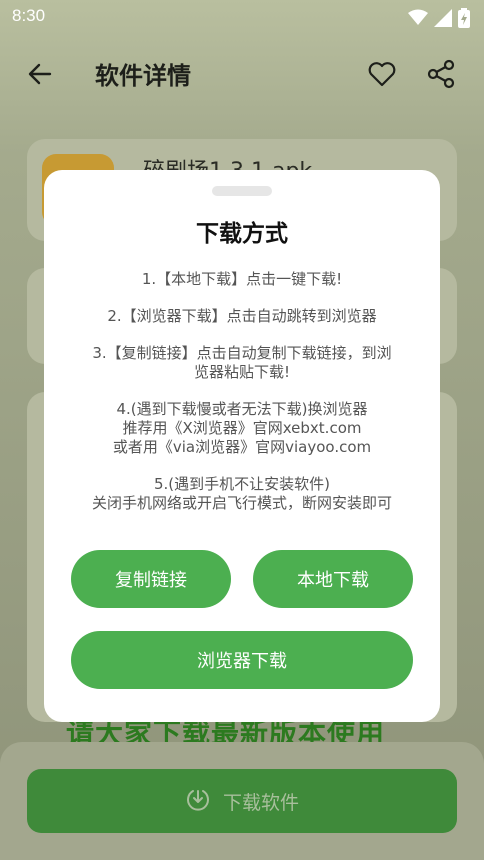  Describe the element at coordinates (29, 15) in the screenshot. I see `status-time: 8:30` at that location.